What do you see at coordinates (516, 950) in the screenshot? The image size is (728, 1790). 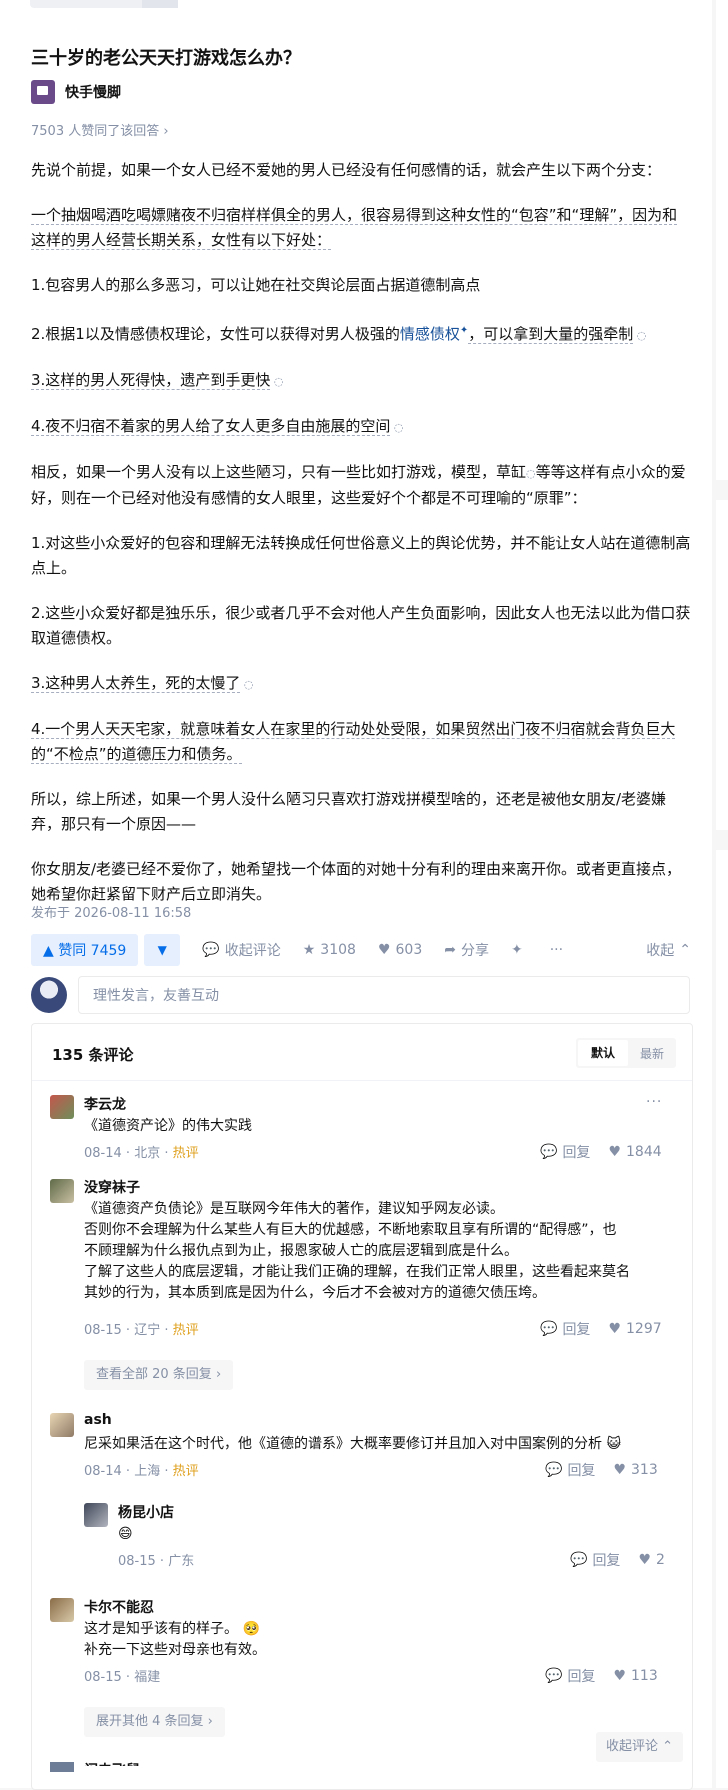 I see `sparkle-icon: ✦` at bounding box center [516, 950].